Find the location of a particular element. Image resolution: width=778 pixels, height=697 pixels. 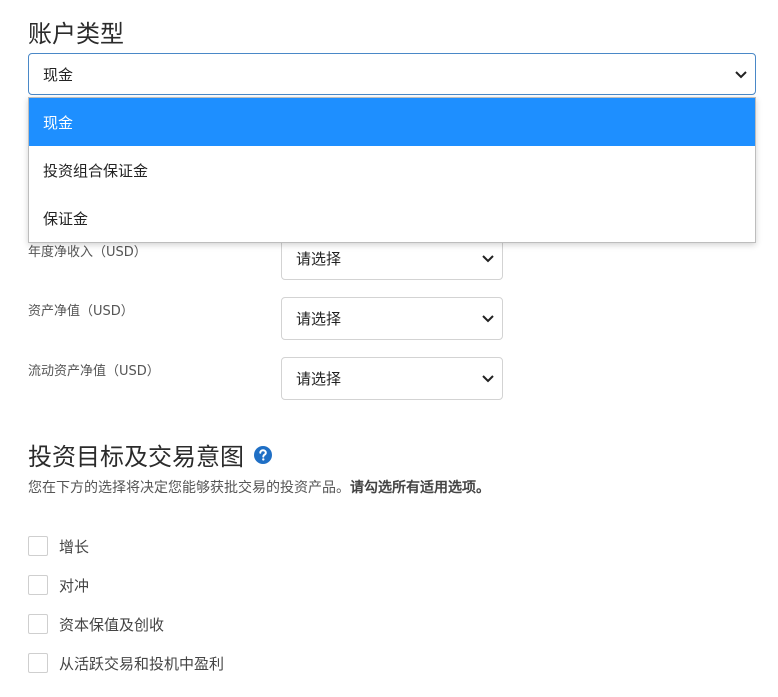

checkbox-label: 对冲 is located at coordinates (74, 585).